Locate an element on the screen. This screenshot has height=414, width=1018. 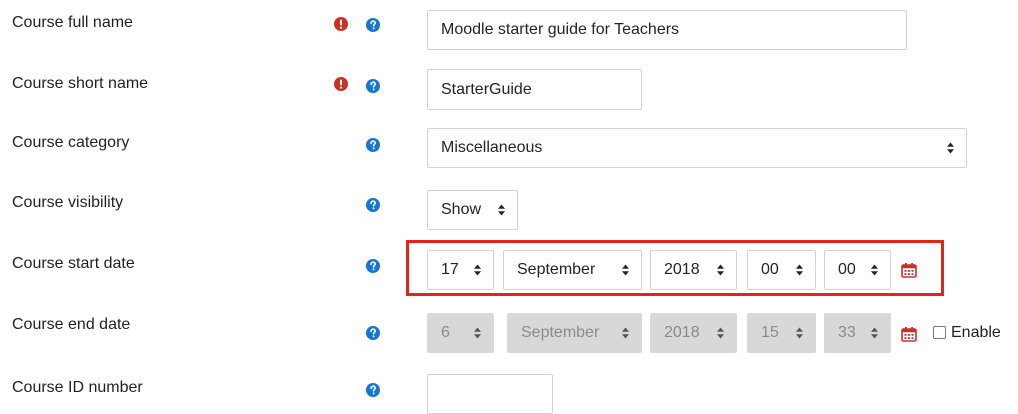
row-course-short-name: Course short name StarterGuide is located at coordinates (509, 85).